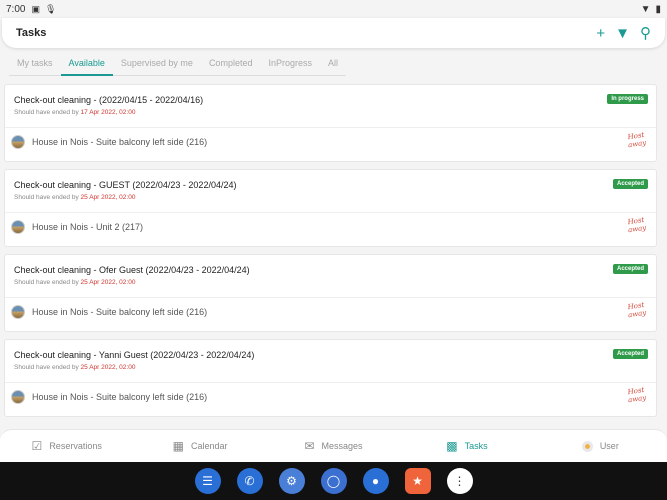  I want to click on settings-app-icon: ⚙, so click(291, 481).